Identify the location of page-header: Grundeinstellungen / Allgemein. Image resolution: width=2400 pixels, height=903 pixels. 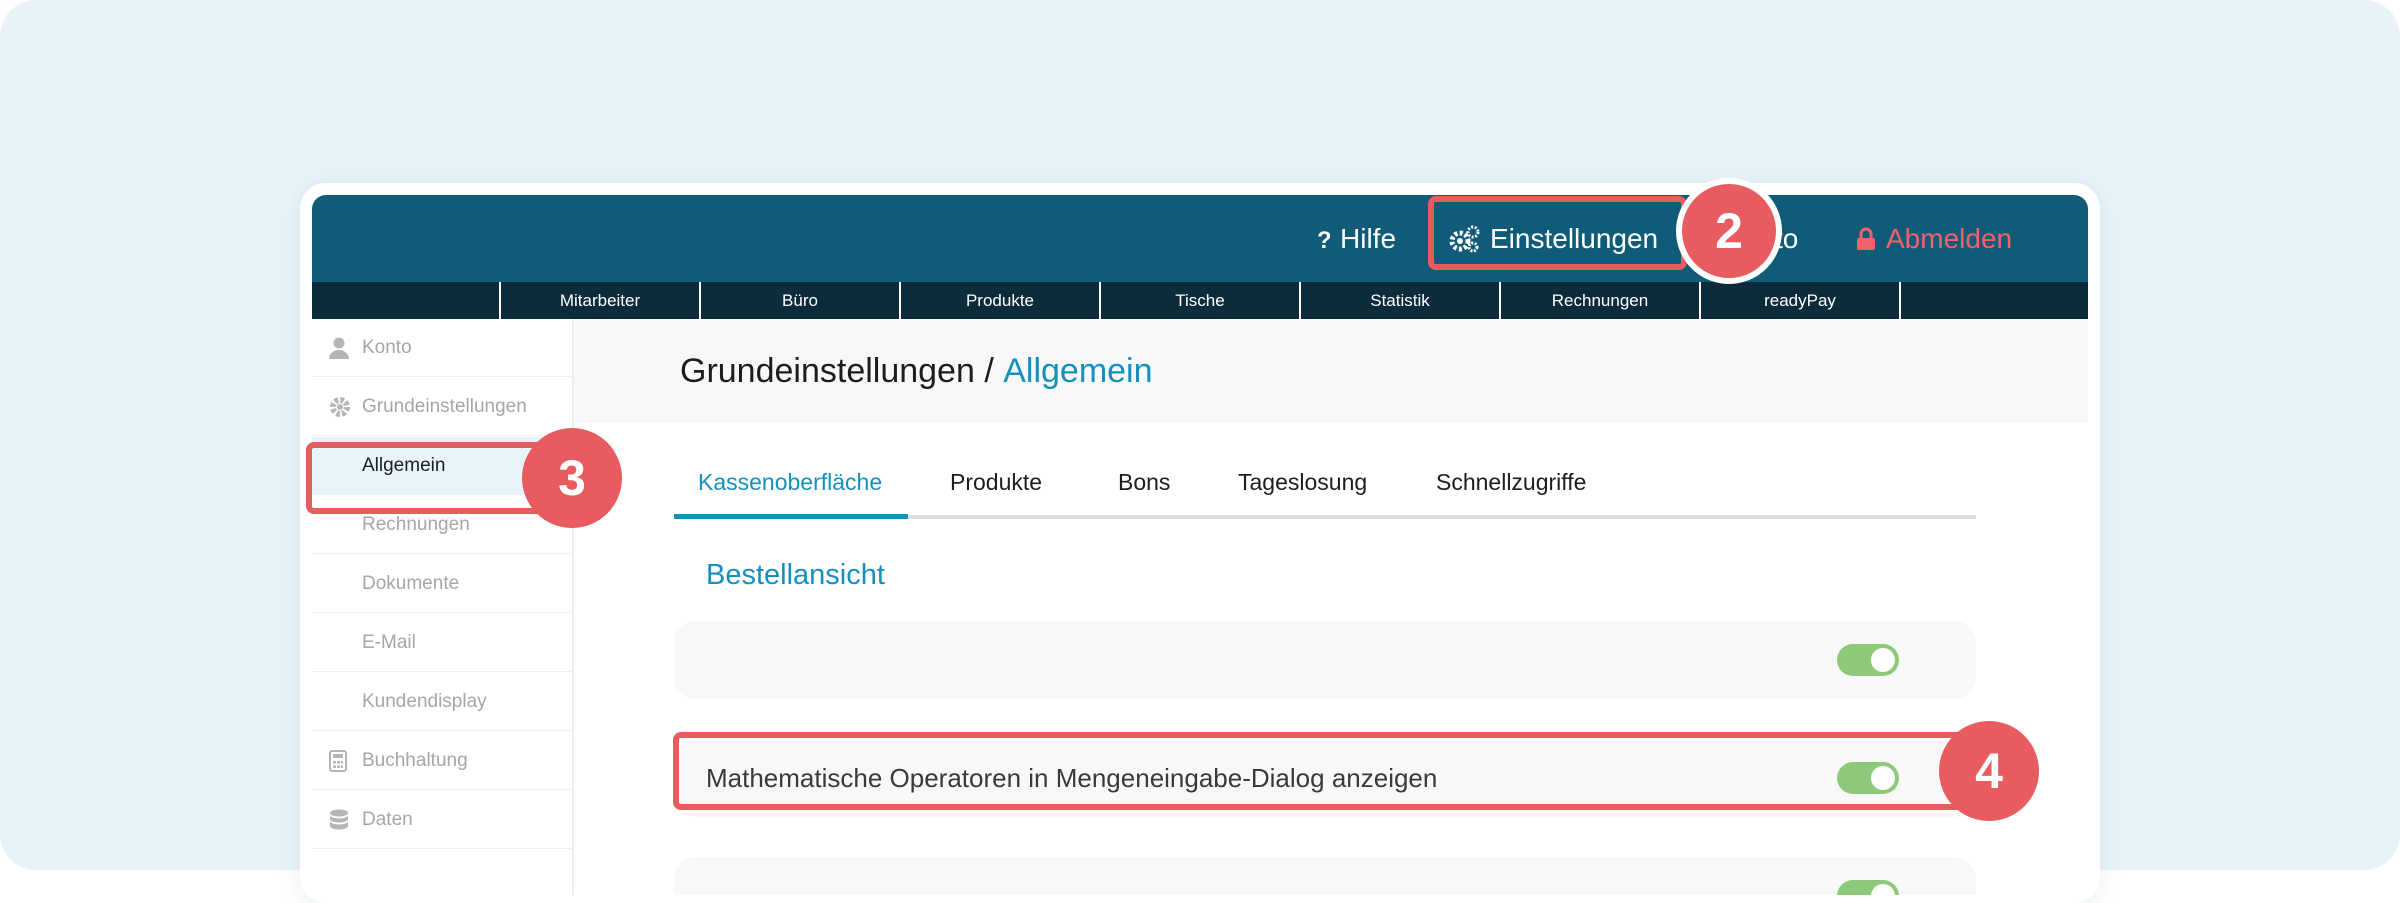
(1331, 371).